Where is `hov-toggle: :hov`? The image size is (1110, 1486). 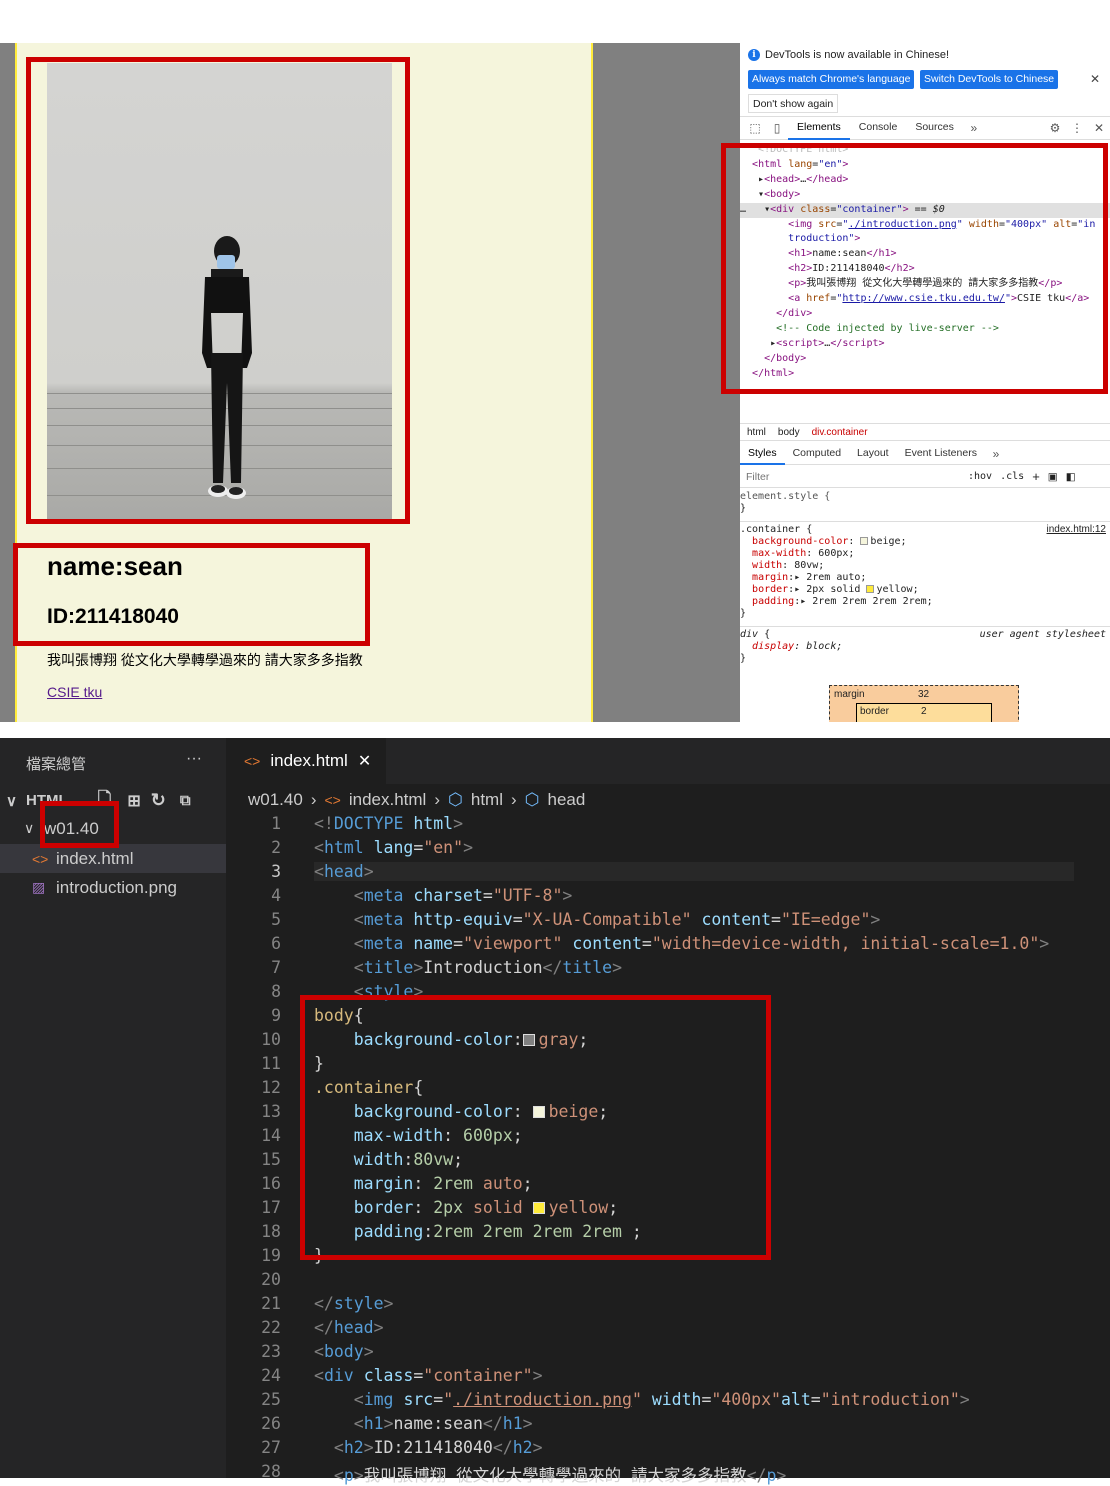 hov-toggle: :hov is located at coordinates (980, 476).